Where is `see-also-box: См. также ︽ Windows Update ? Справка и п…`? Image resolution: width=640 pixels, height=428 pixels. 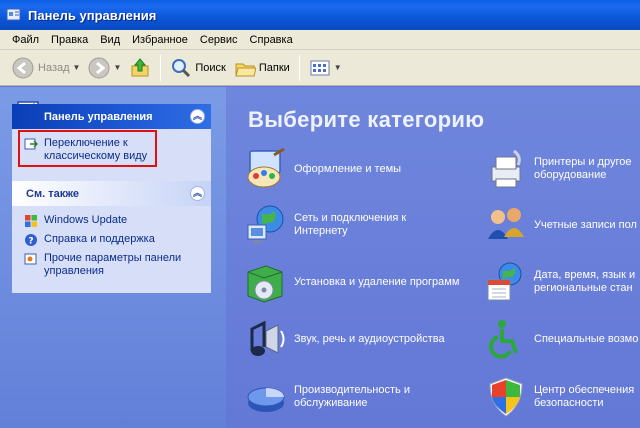
see-also-box: См. также ︽ Windows Update ? Справка и п… is located at coordinates (111, 237).